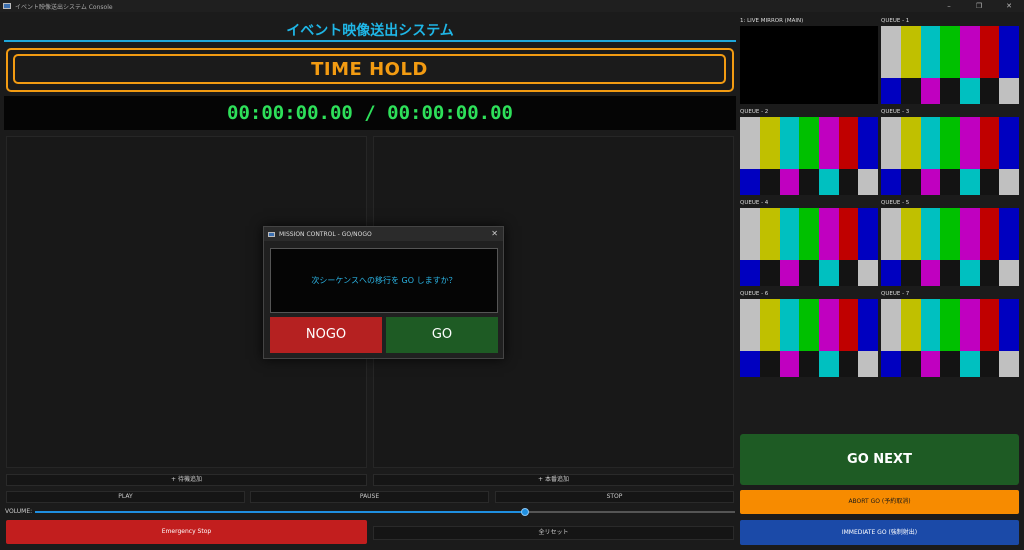 The image size is (1024, 550). Describe the element at coordinates (370, 113) in the screenshot. I see `timecode-display: 00:00:00.00 / 00:00:00.00` at that location.